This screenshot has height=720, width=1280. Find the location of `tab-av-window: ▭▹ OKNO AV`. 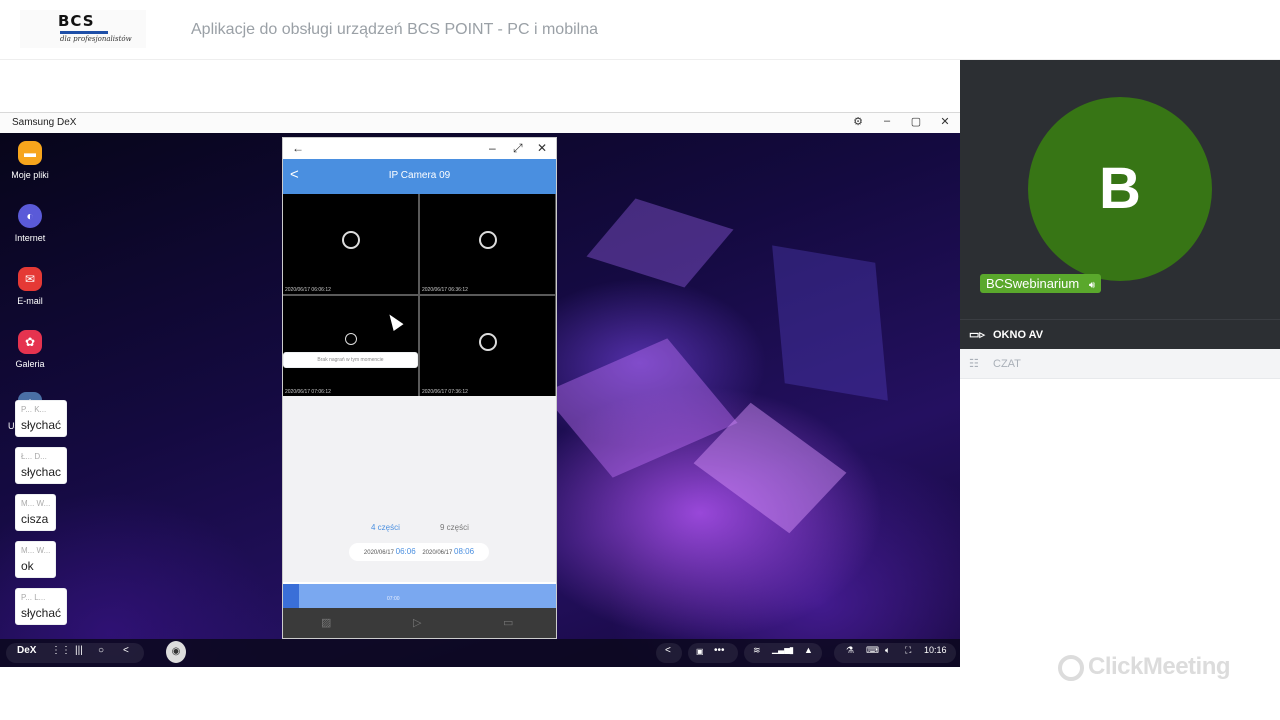

tab-av-window: ▭▹ OKNO AV is located at coordinates (1120, 334).